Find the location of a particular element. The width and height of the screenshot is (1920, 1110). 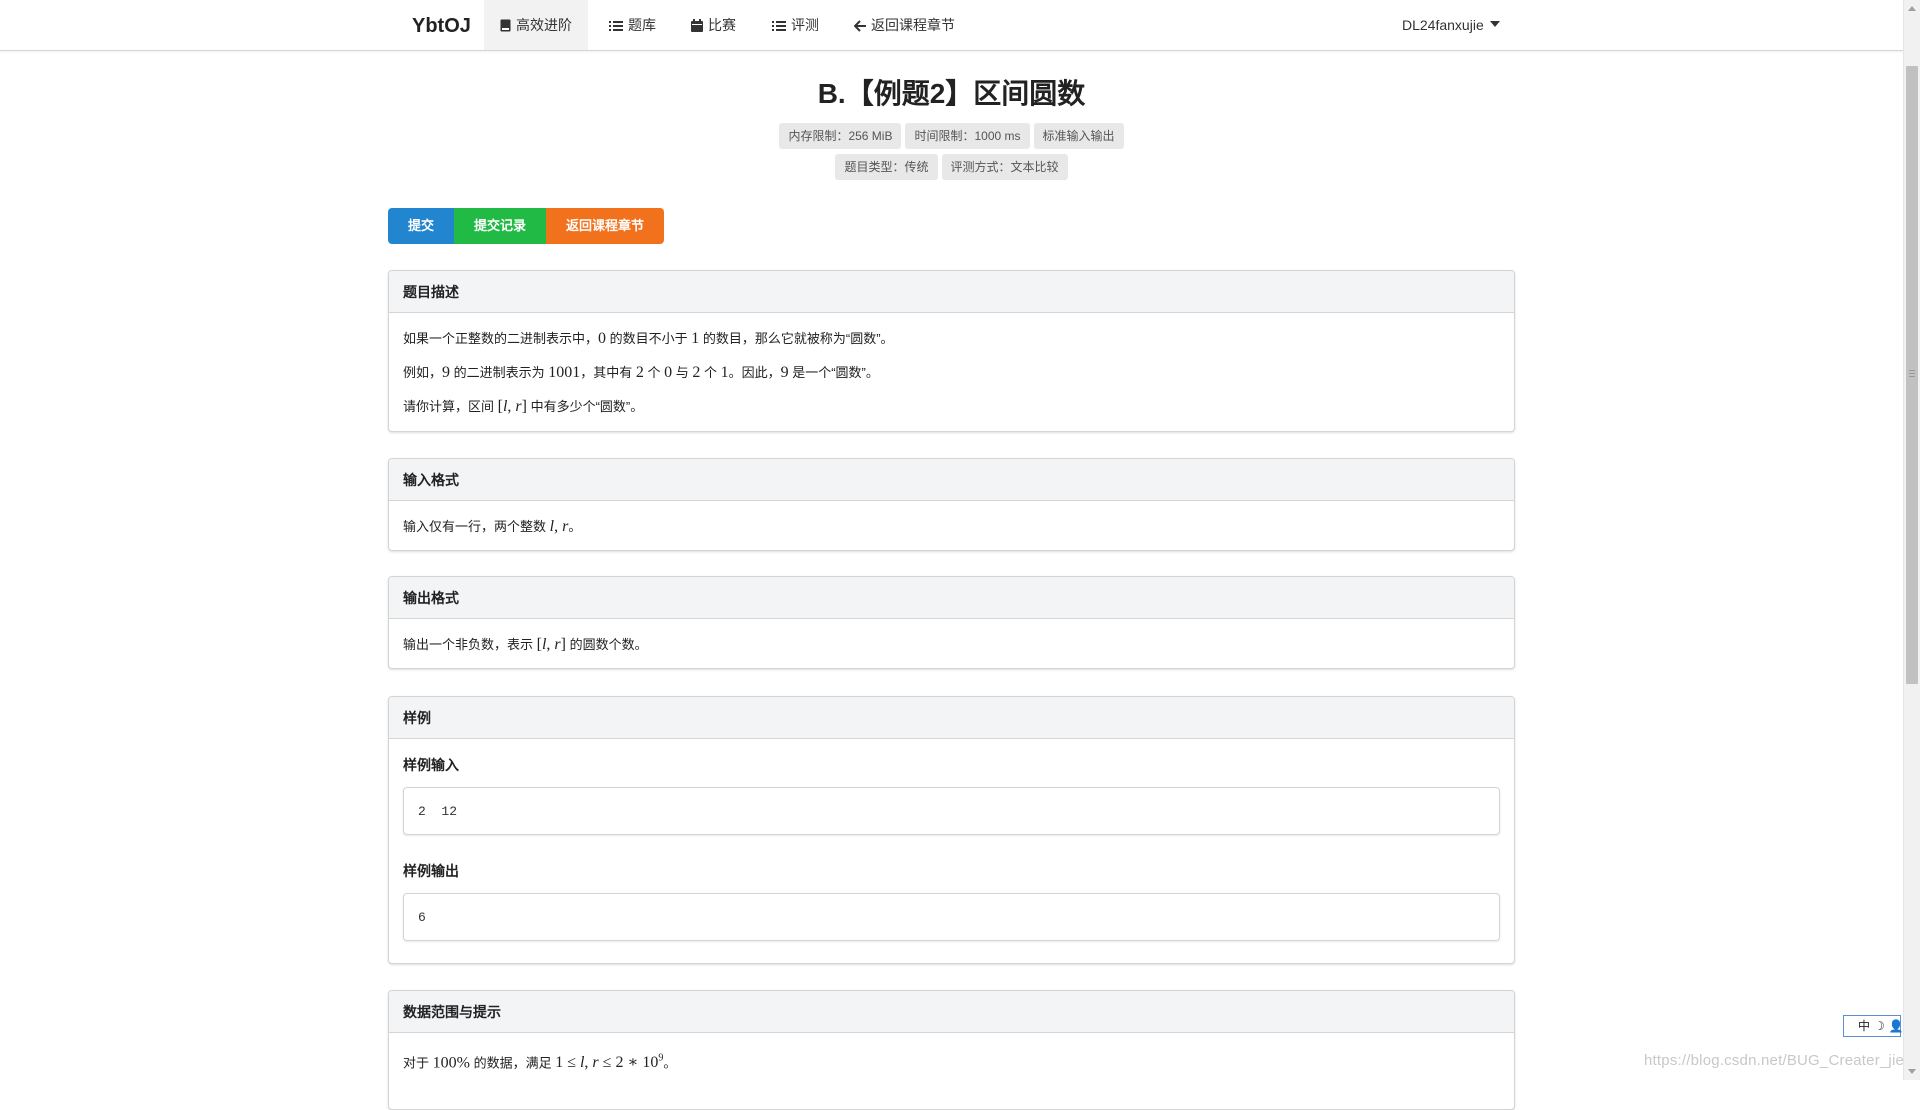

description-line: 请你计算，区间 [l, r] 中有多少个“圆数”。 is located at coordinates (523, 406).